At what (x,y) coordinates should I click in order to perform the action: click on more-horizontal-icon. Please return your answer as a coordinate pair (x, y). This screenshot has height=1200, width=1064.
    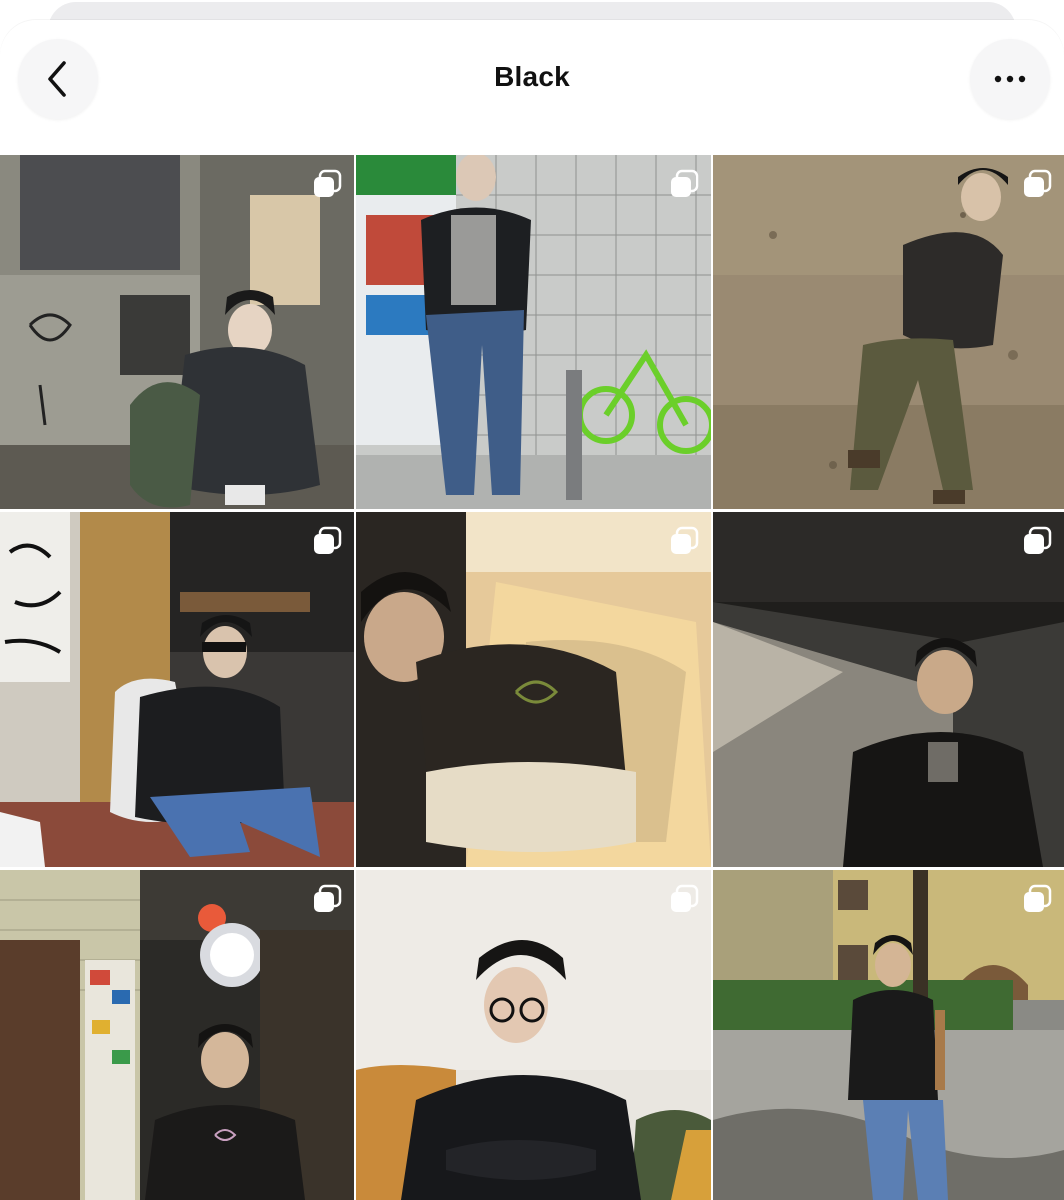
    Looking at the image, I should click on (1010, 79).